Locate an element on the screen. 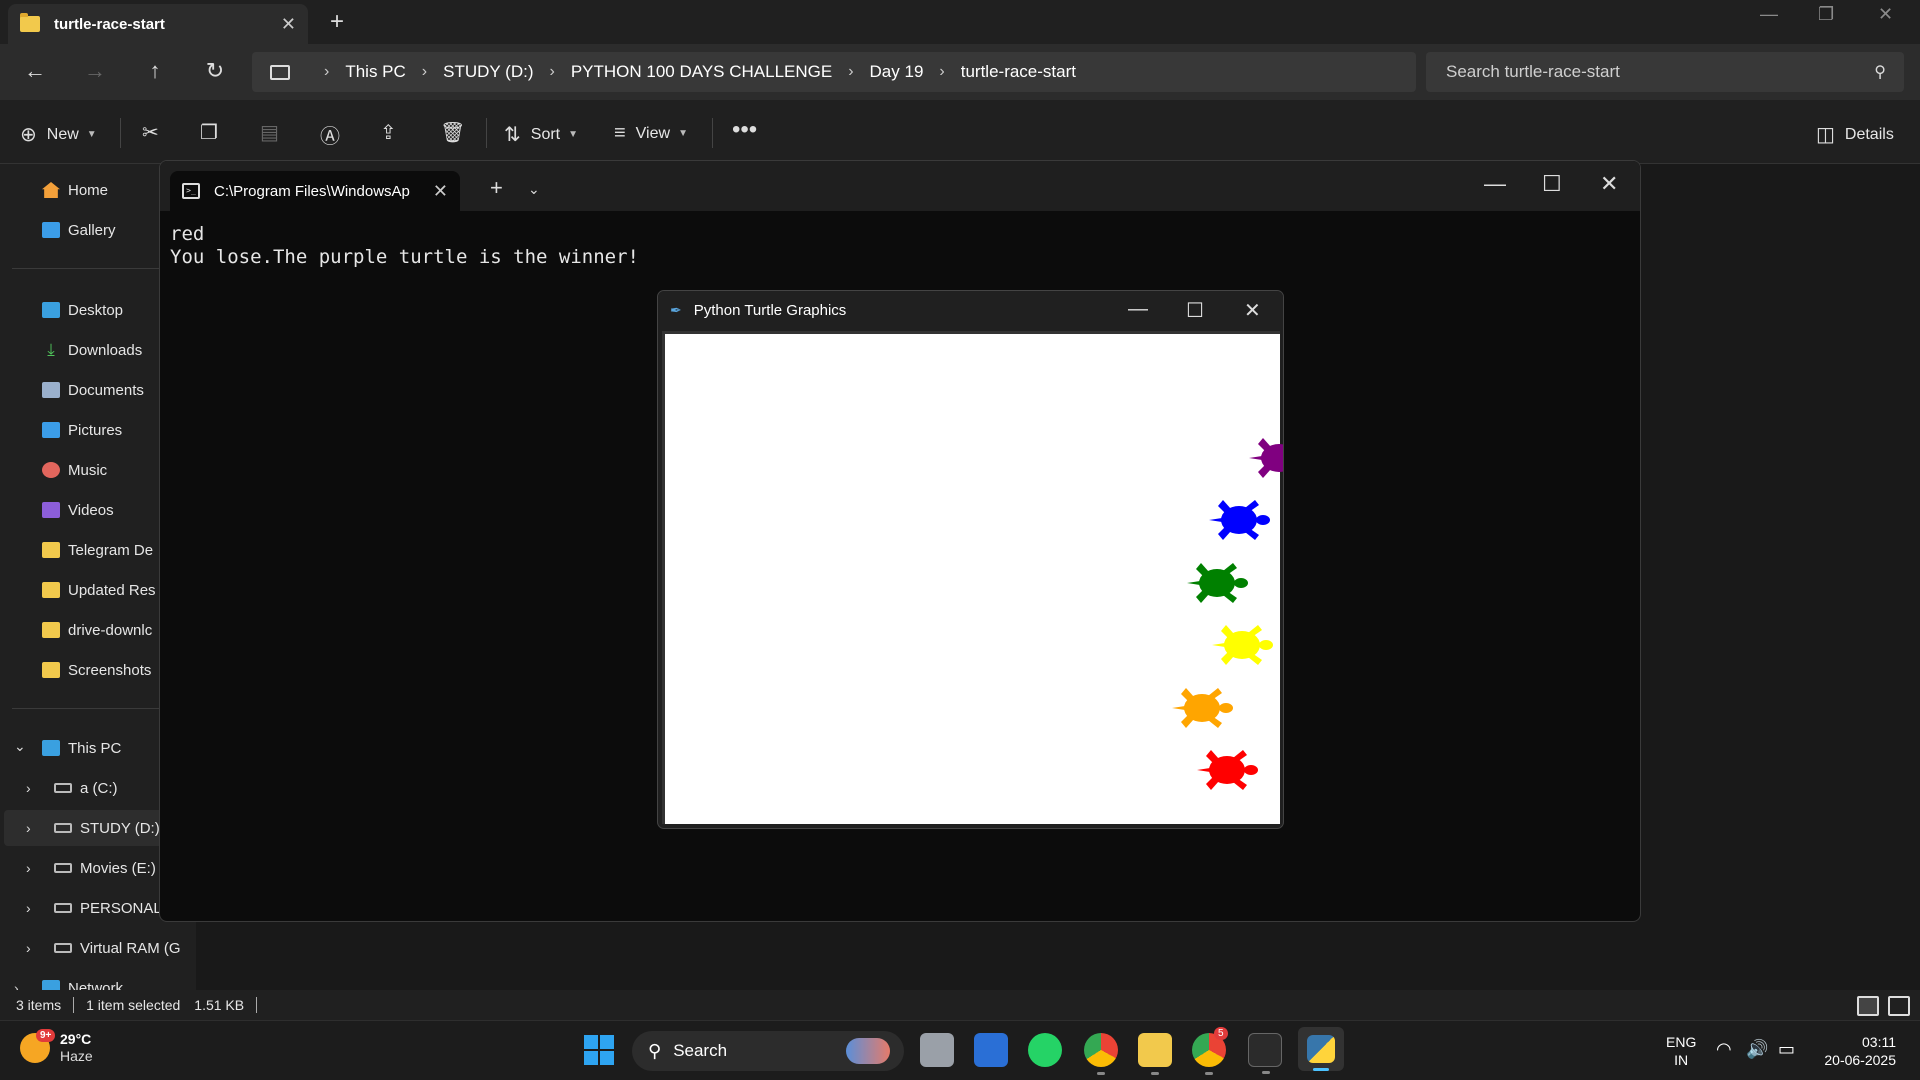 This screenshot has width=1920, height=1080. sidebar-item-downloads: ⤓ Downloads is located at coordinates (92, 350).